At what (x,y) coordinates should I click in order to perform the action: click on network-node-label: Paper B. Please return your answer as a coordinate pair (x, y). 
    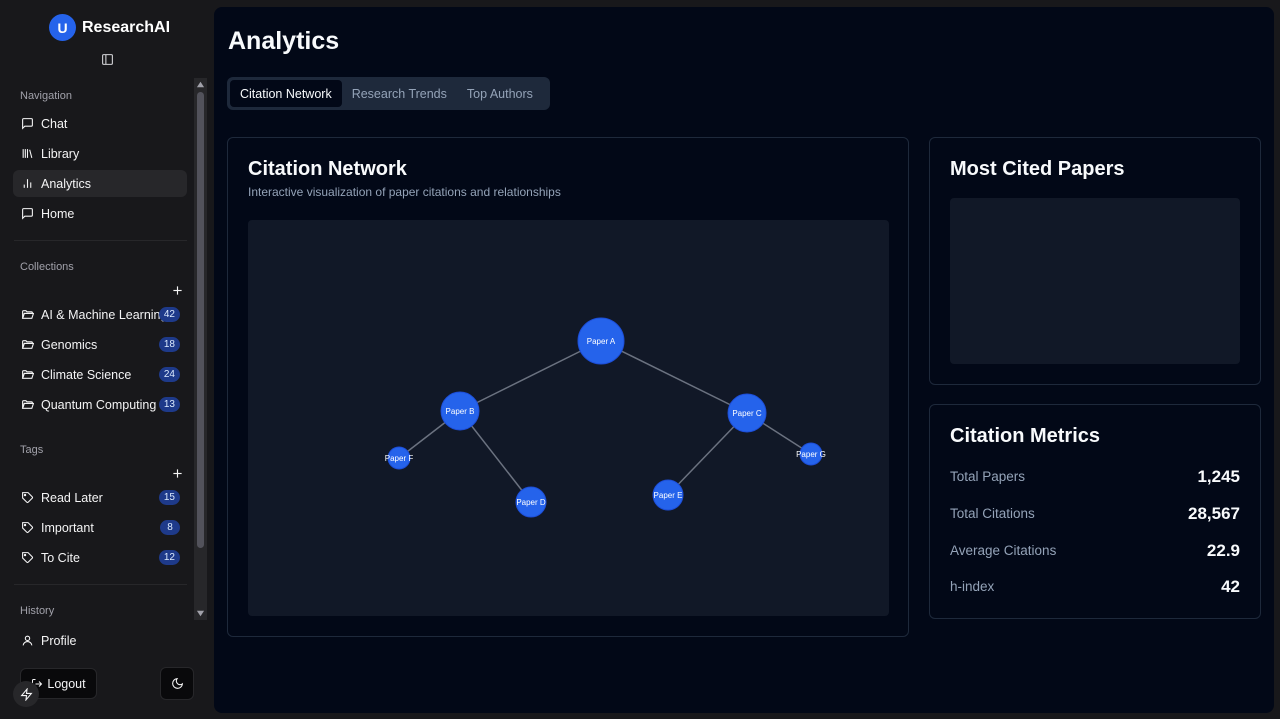
    Looking at the image, I should click on (460, 411).